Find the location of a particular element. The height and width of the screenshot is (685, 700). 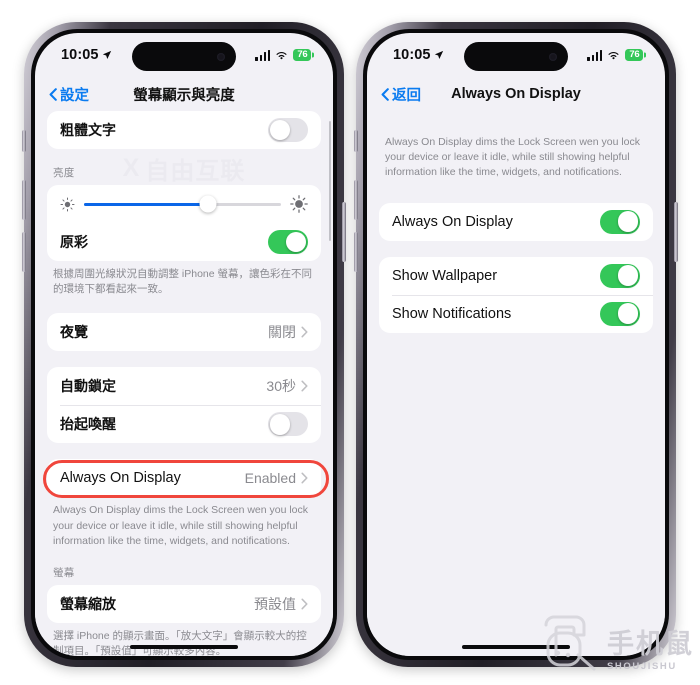

always-on-display-group: Always On Display Enabled is located at coordinates (184, 478).